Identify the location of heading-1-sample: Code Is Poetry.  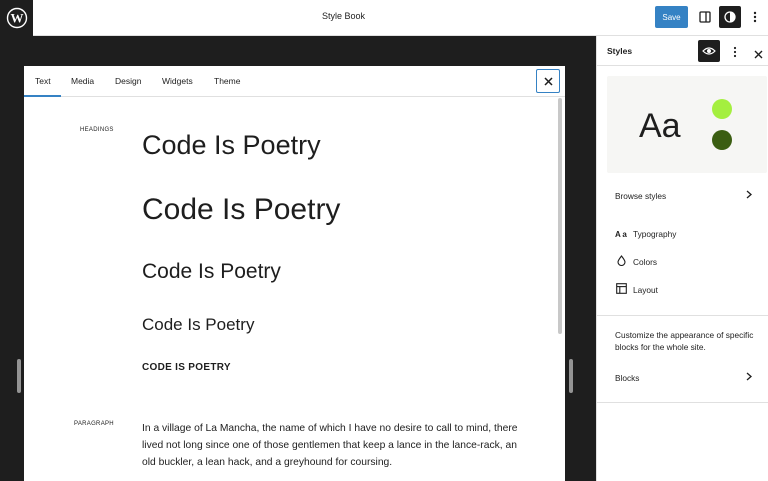
(231, 145).